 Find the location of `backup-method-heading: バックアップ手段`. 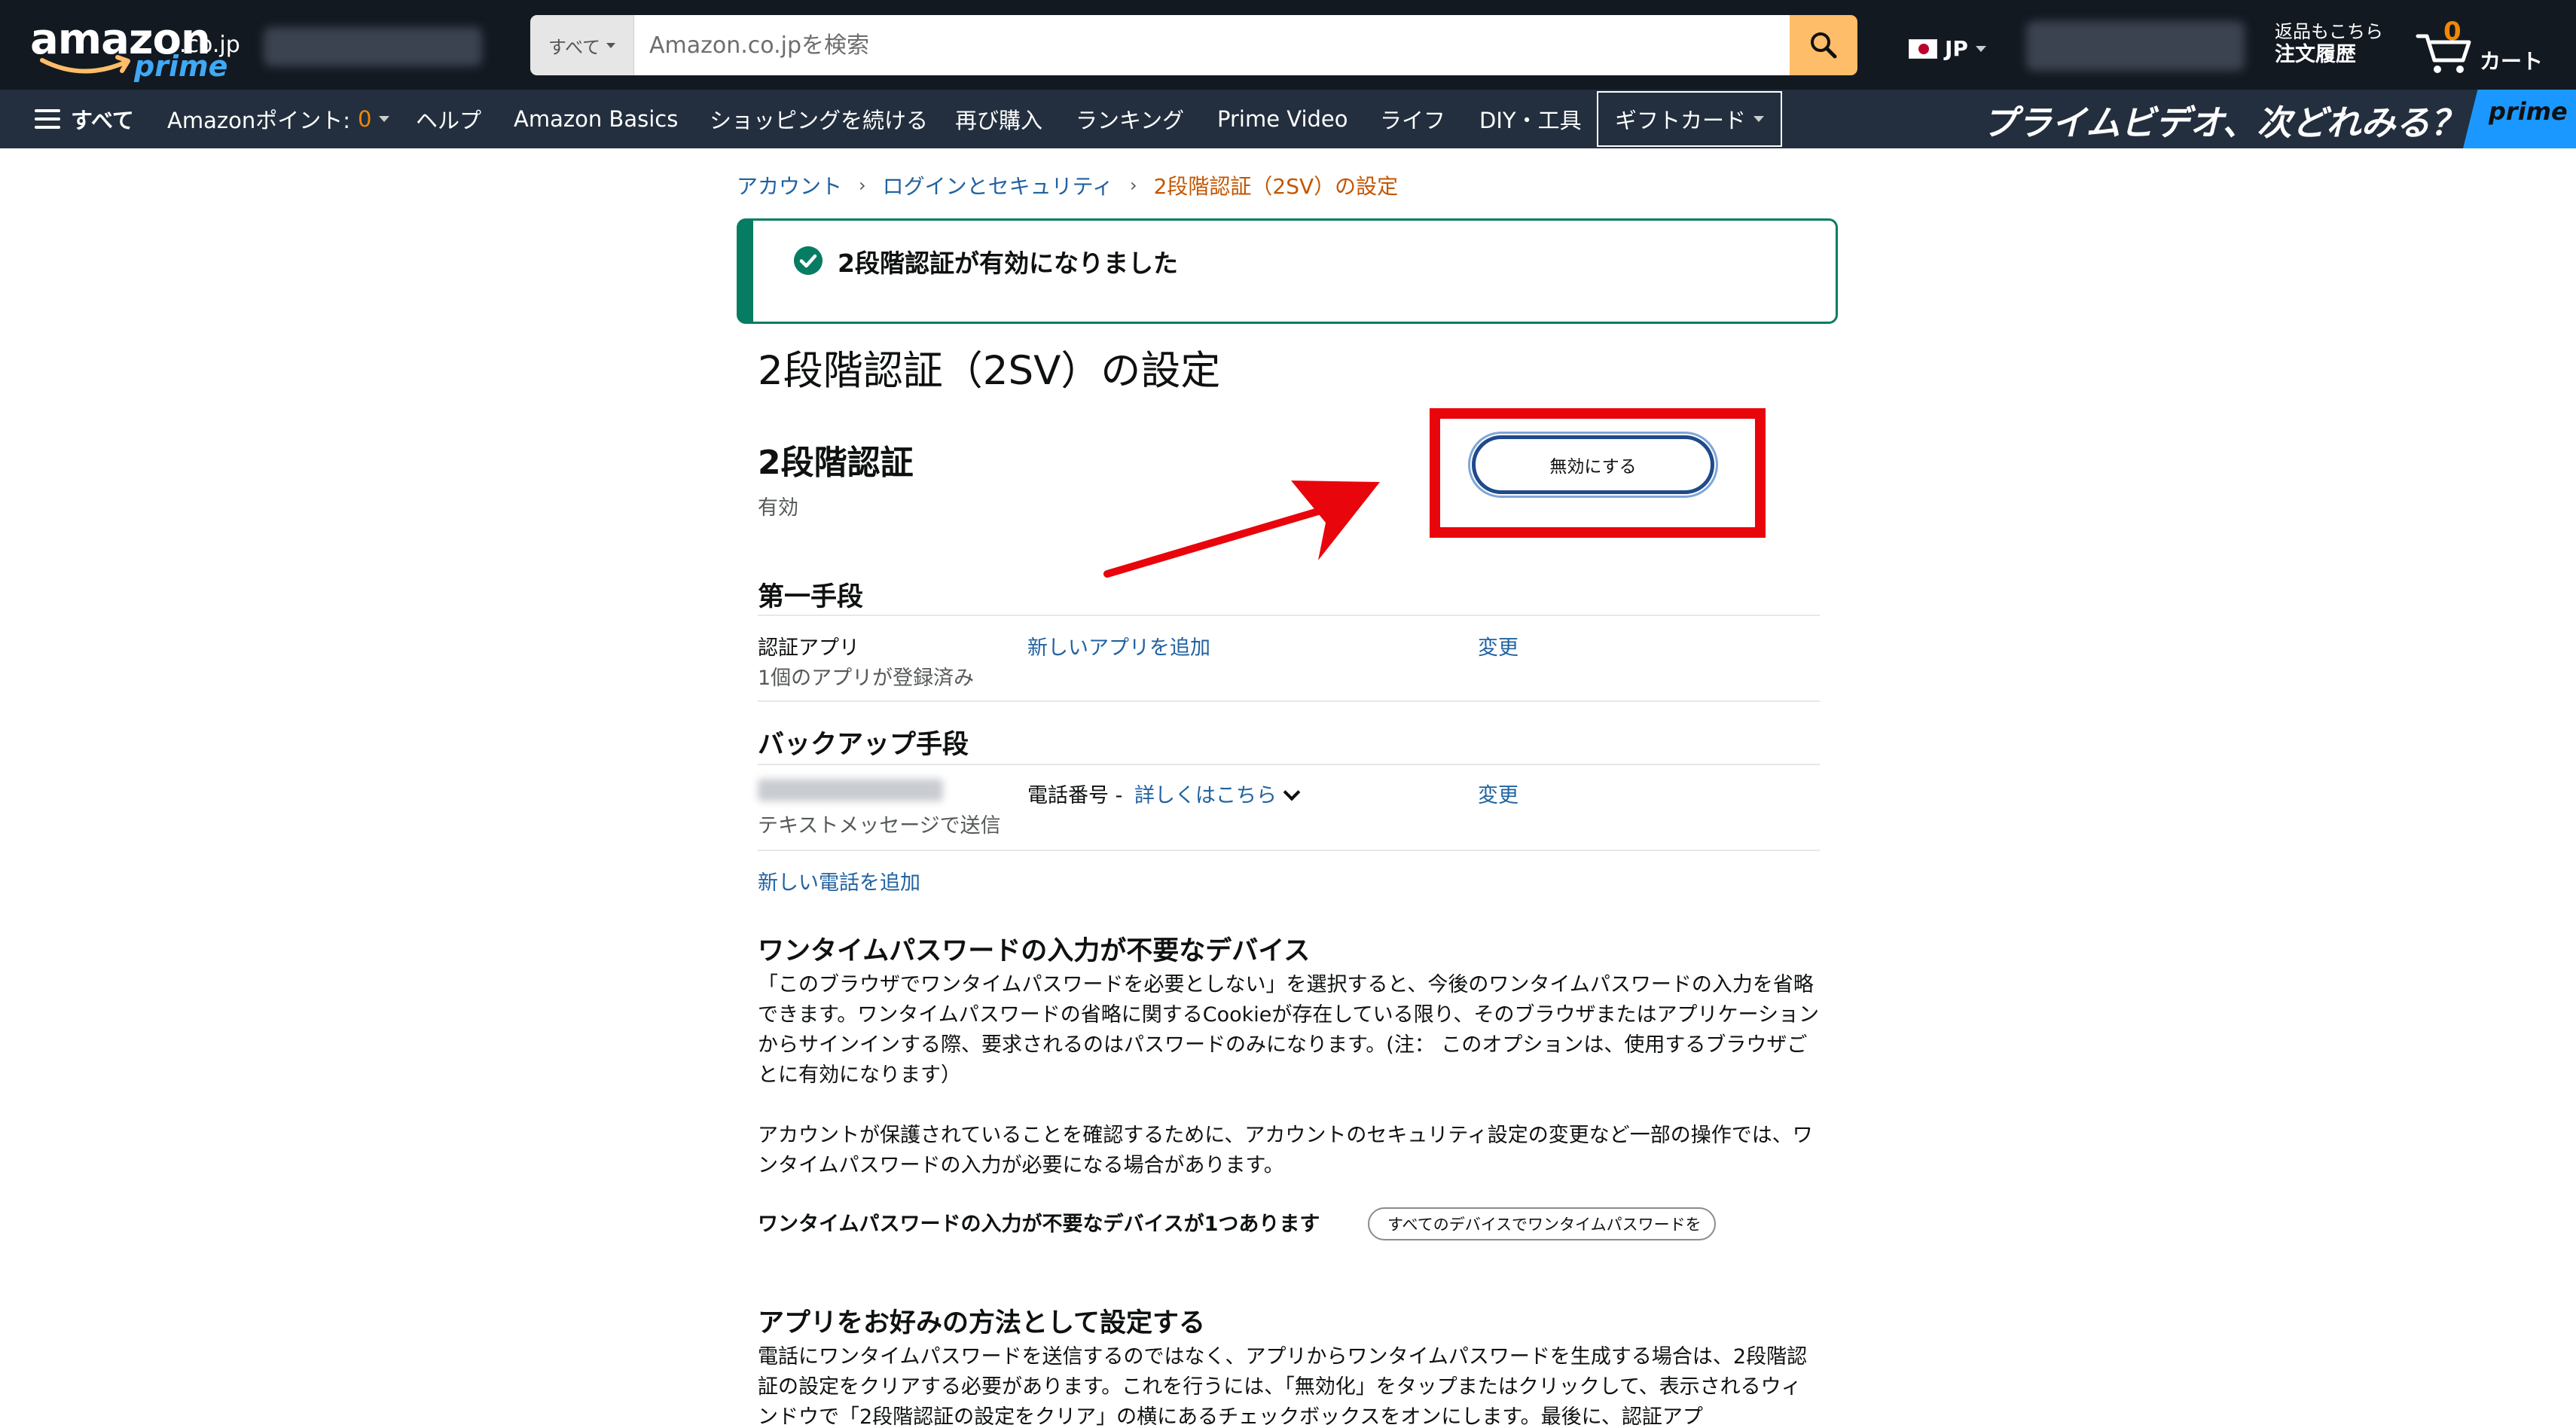

backup-method-heading: バックアップ手段 is located at coordinates (864, 745).